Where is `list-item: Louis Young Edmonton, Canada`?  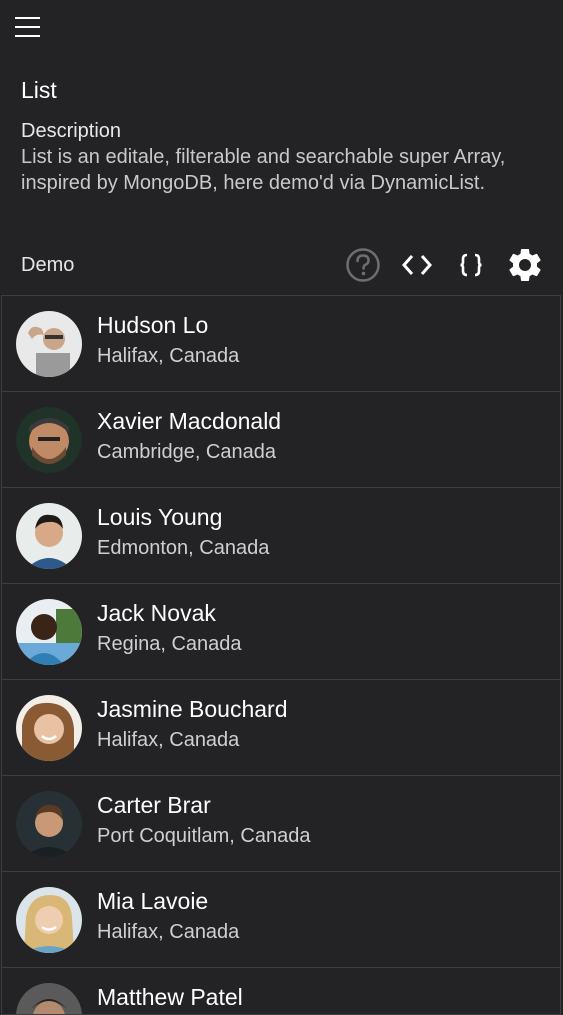 list-item: Louis Young Edmonton, Canada is located at coordinates (281, 536).